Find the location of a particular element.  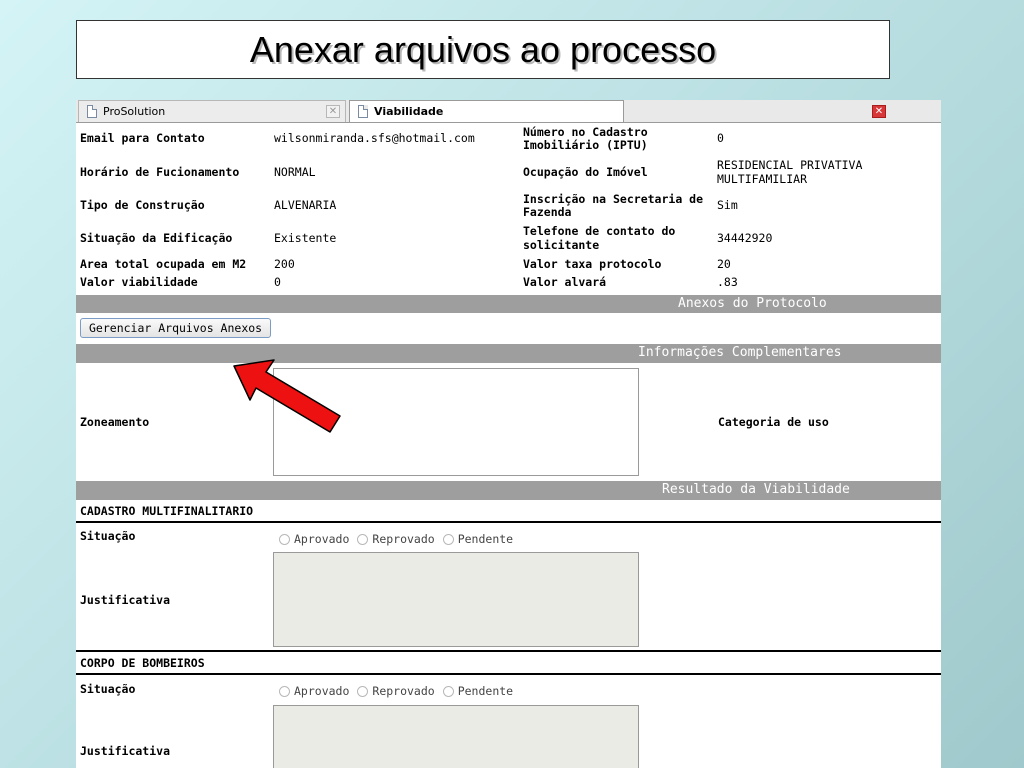

field-label: Telefone de contato do is located at coordinates (599, 231).